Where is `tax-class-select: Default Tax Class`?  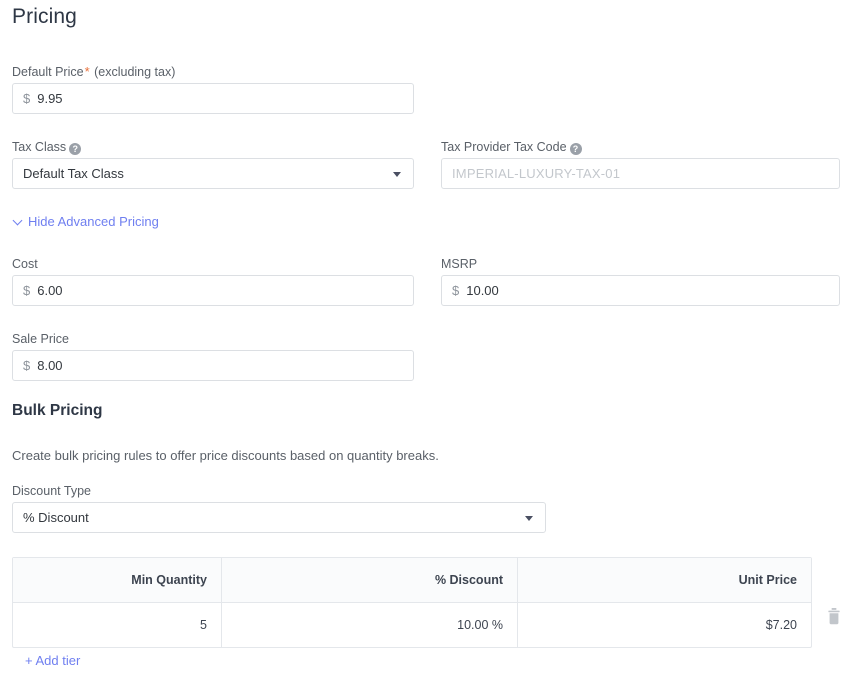
tax-class-select: Default Tax Class is located at coordinates (213, 173).